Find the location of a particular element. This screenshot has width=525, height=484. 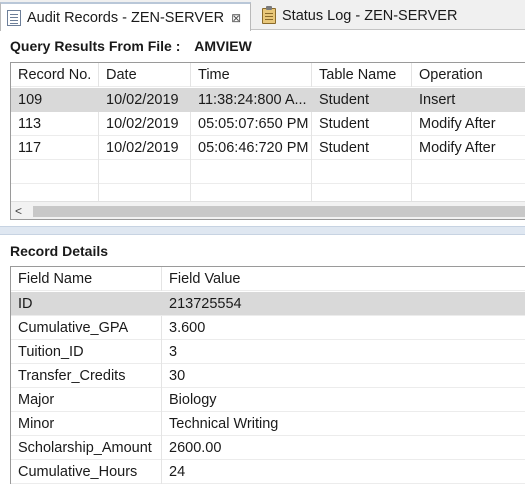

tab-status-log: Status Log - ZEN-SERVER is located at coordinates (361, 16).